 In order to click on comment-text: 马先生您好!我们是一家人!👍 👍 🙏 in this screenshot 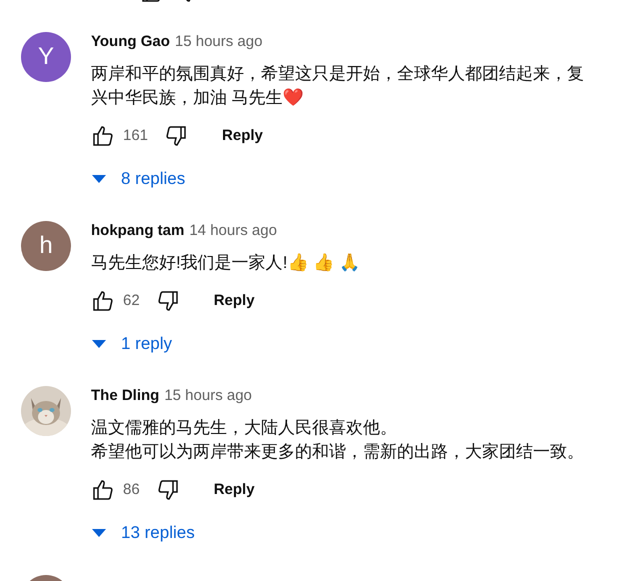, I will do `click(225, 263)`.